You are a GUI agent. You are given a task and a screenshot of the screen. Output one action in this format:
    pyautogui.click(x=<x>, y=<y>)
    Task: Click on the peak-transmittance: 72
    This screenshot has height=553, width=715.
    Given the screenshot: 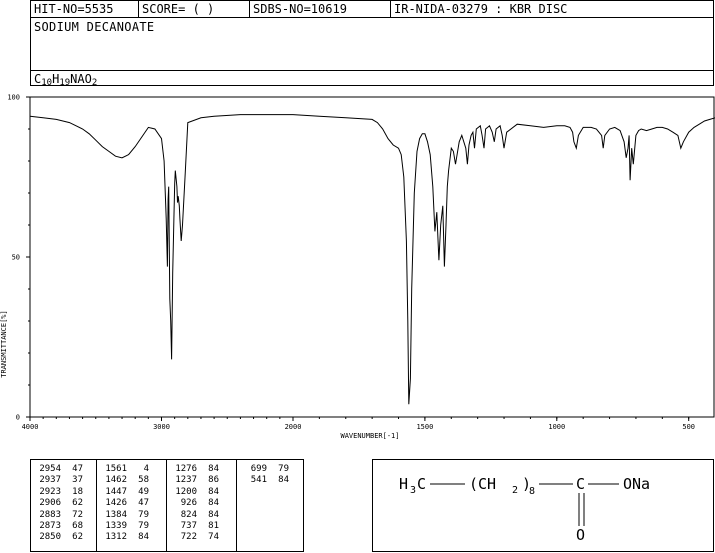 What is the action you would take?
    pyautogui.click(x=77, y=514)
    